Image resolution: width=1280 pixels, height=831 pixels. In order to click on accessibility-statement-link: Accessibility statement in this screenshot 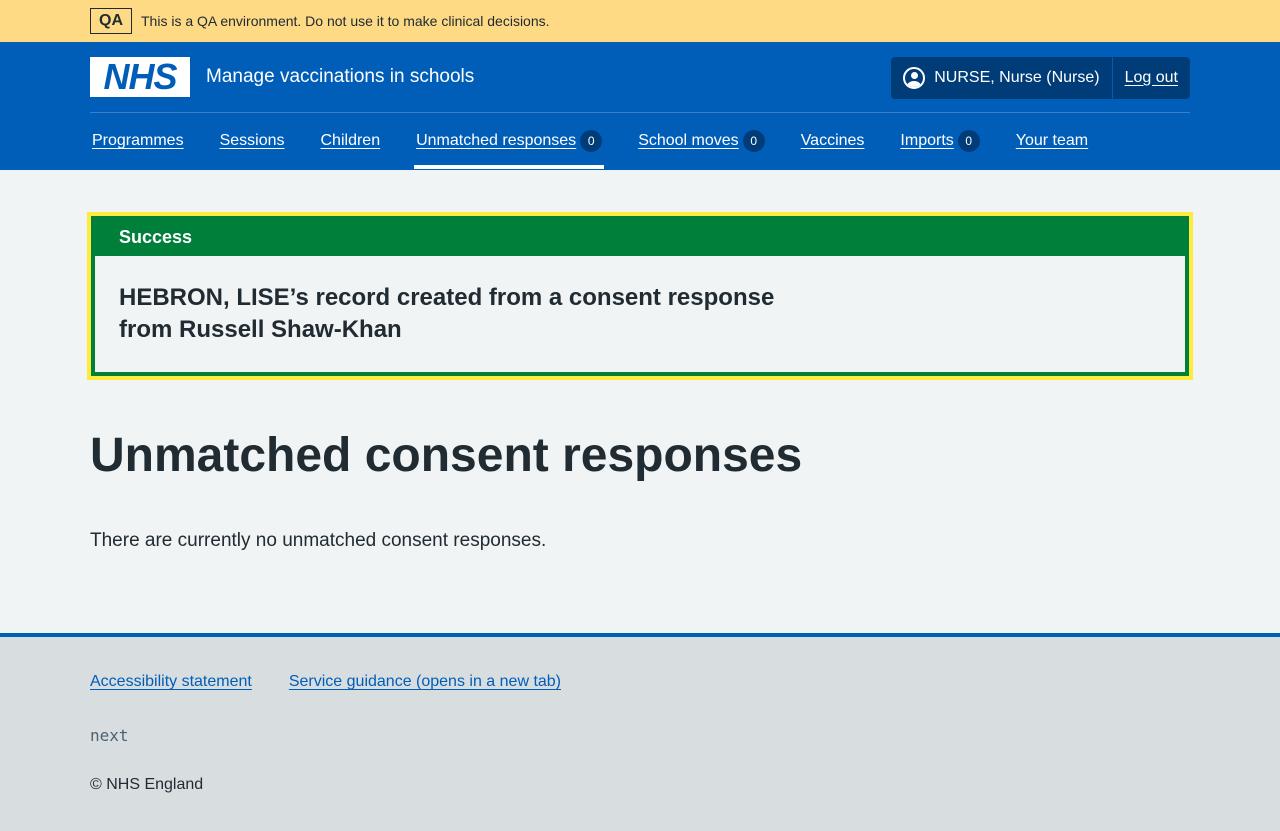, I will do `click(171, 682)`.